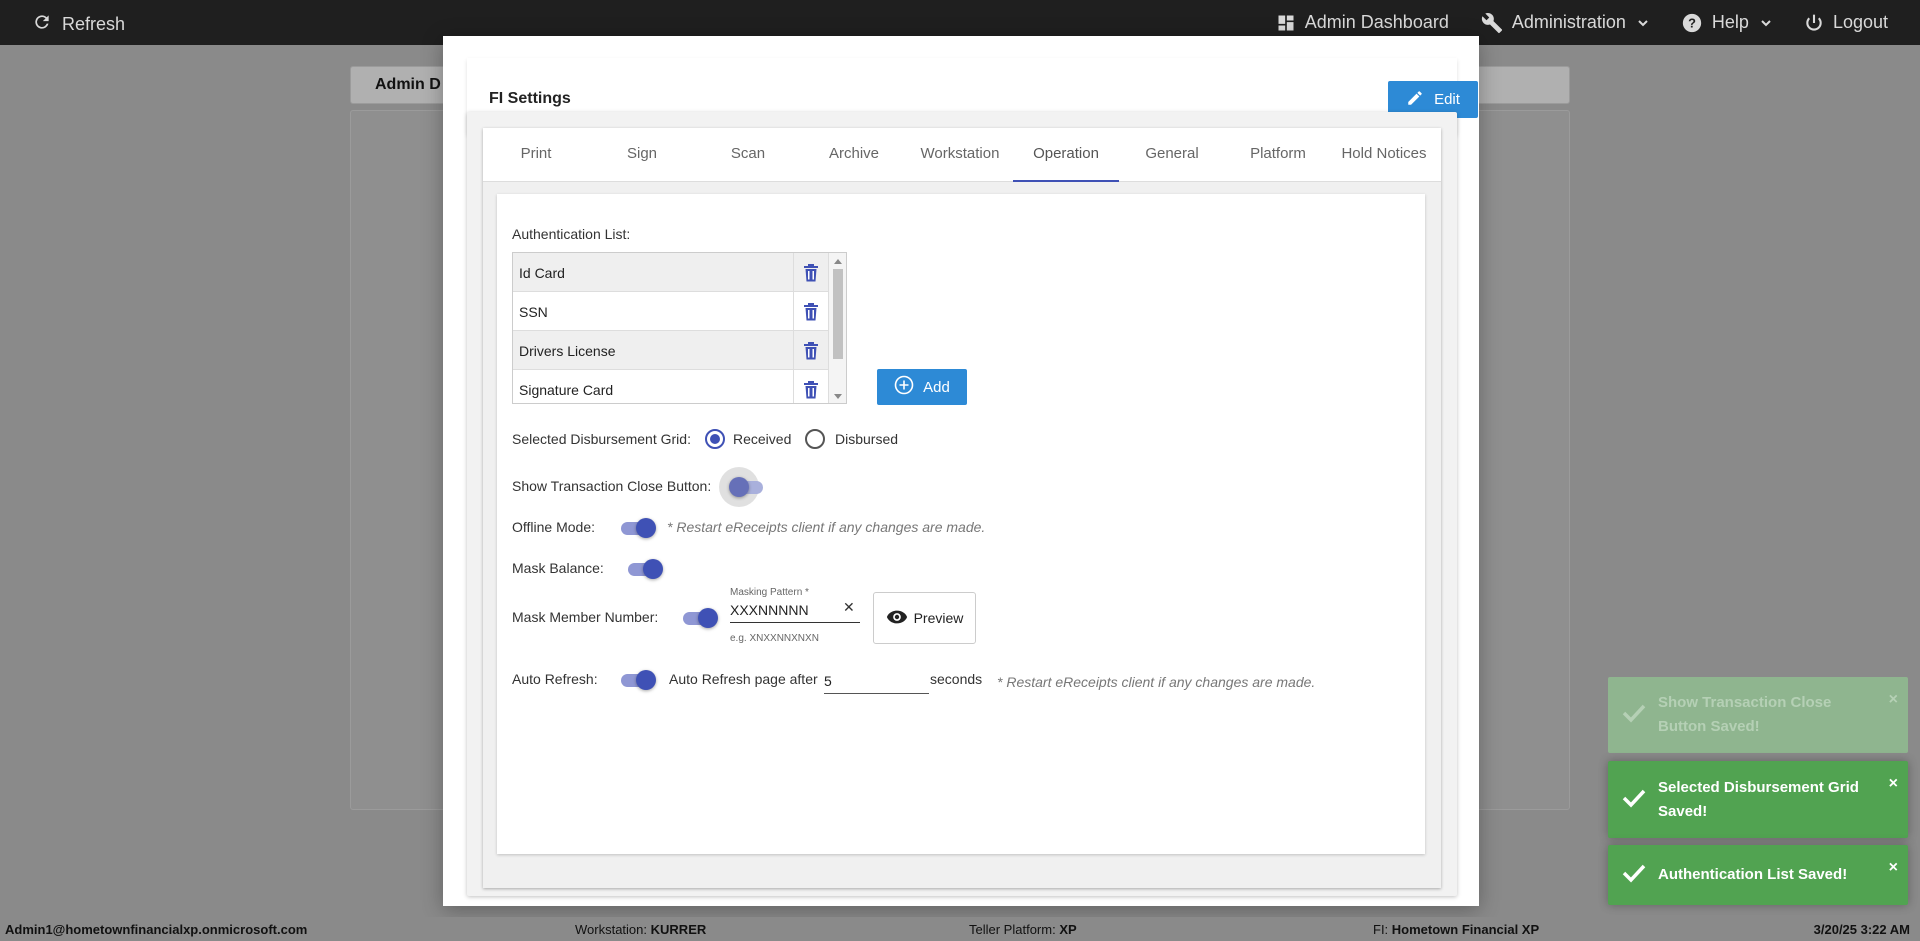  Describe the element at coordinates (867, 439) in the screenshot. I see `disbursed-label: Disbursed` at that location.